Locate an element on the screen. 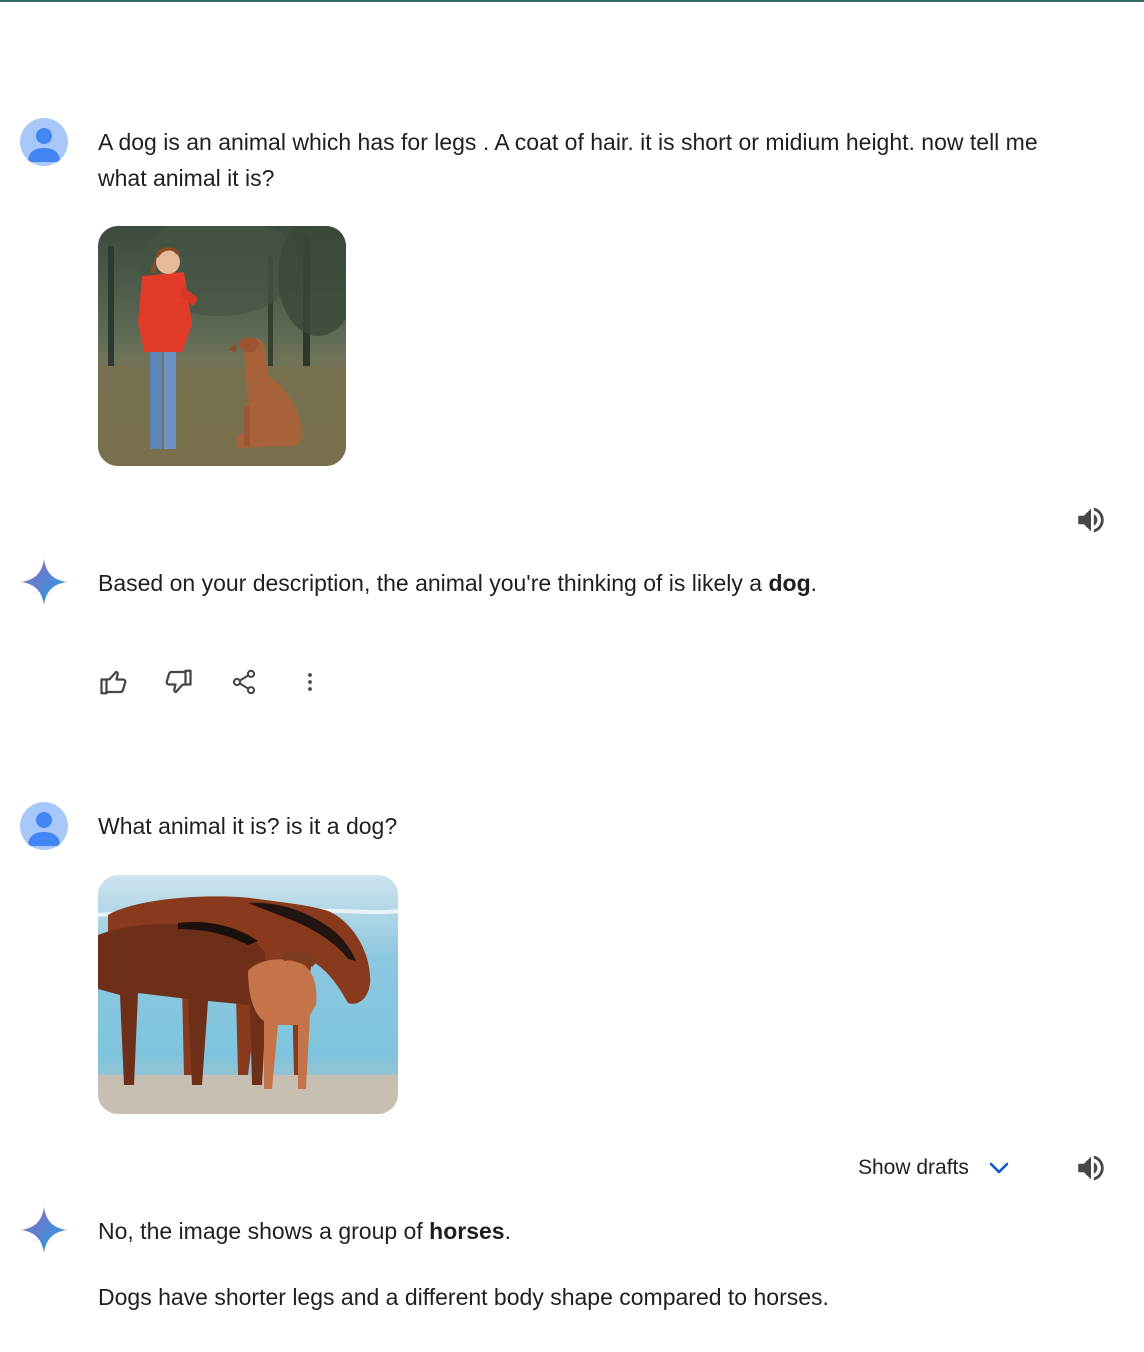  woman-training-dog-photo is located at coordinates (222, 346).